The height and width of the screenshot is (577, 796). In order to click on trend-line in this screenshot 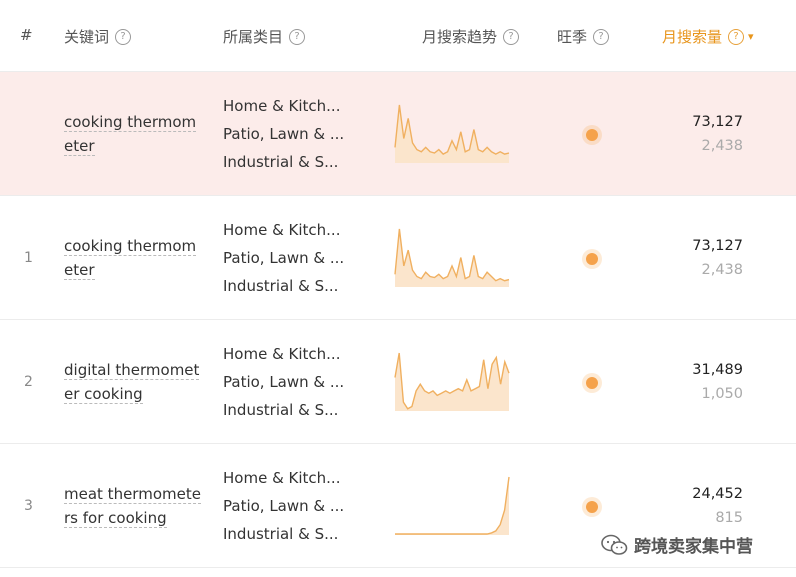, I will do `click(452, 505)`.